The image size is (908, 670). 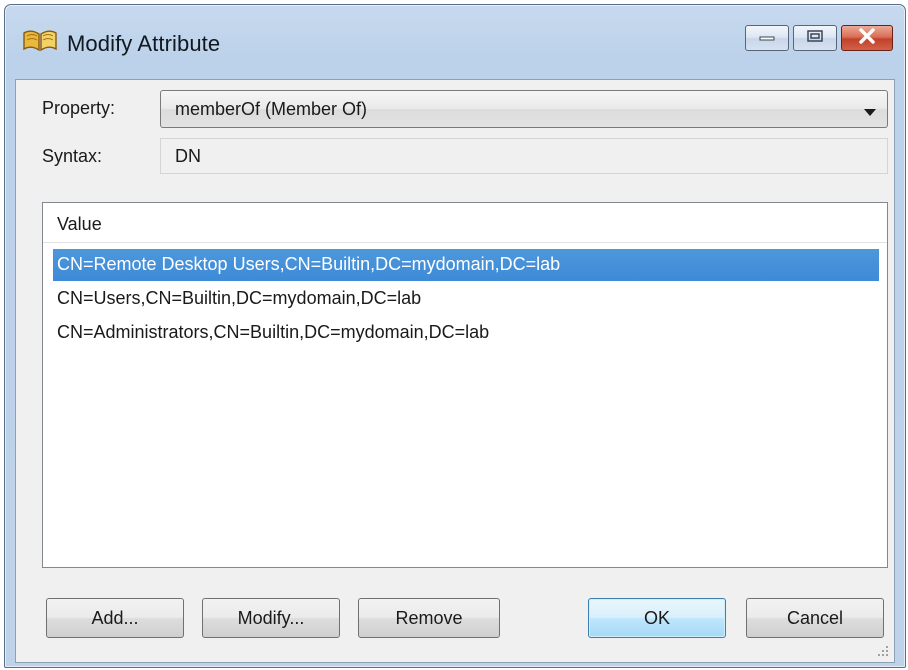 I want to click on maximize-button, so click(x=815, y=38).